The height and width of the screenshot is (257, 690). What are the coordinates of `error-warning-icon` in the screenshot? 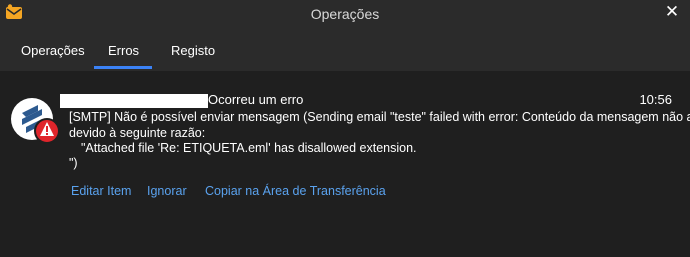 It's located at (35, 121).